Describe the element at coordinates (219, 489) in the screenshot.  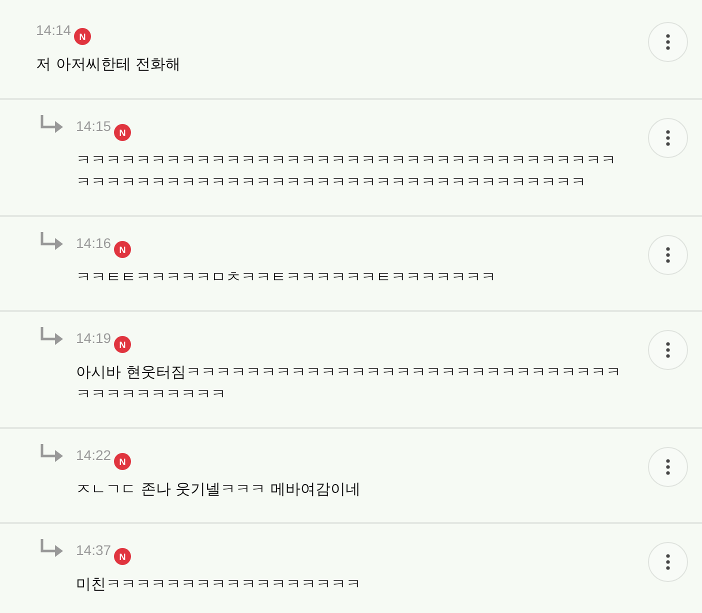
I see `comment-text: ㅈㄴㄱㄷ 존나 웃기넬ㅋㅋㅋ 메바여감이네` at that location.